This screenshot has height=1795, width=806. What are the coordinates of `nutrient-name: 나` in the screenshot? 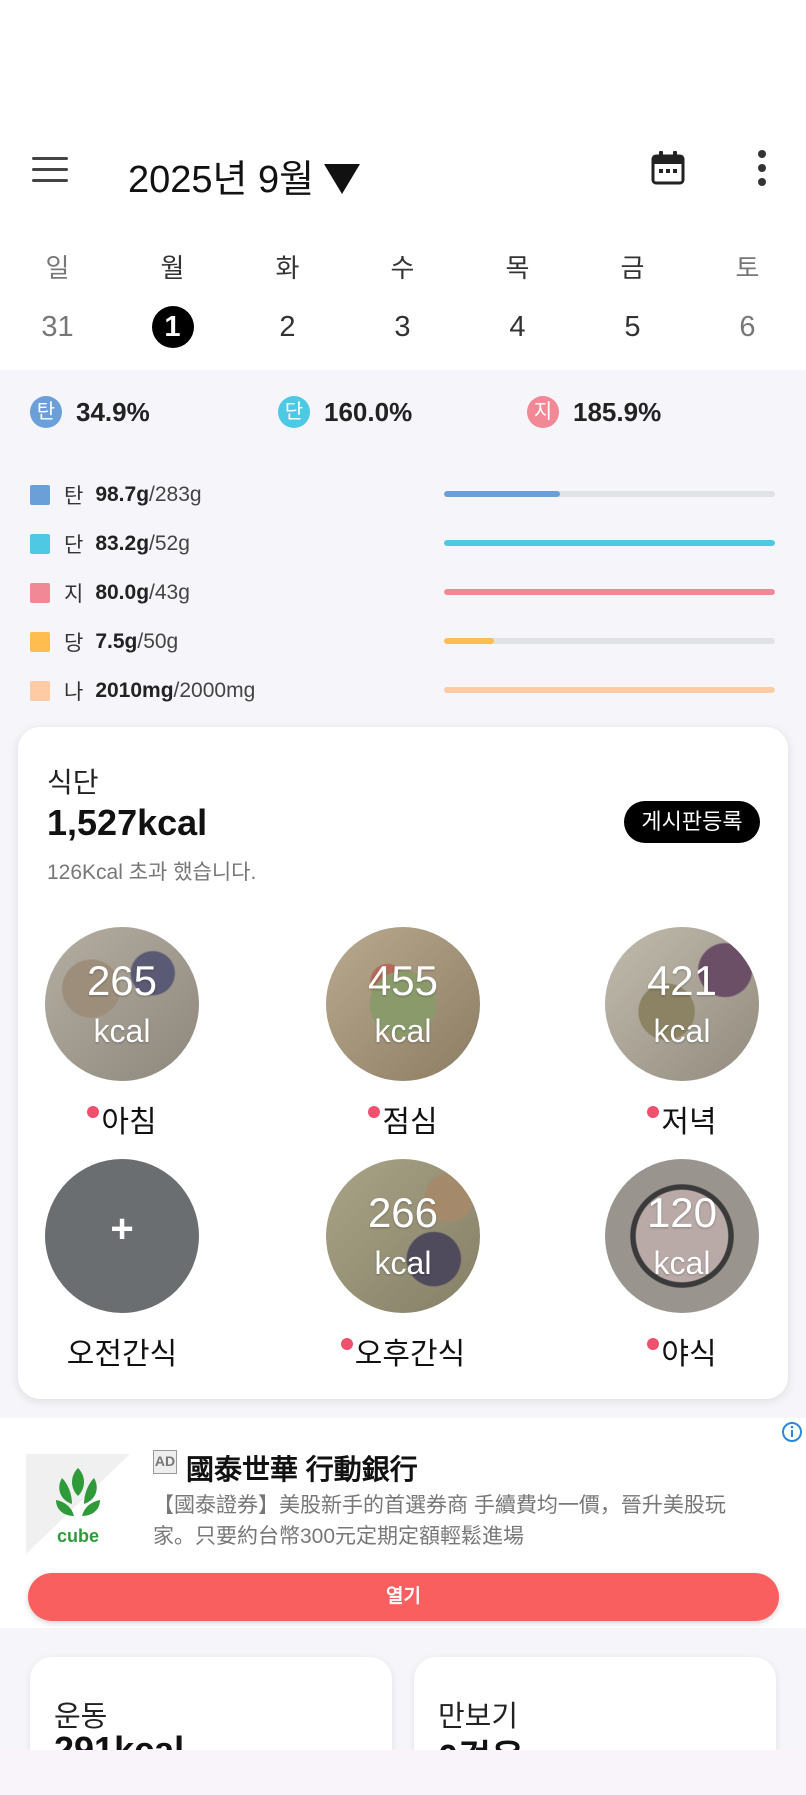 It's located at (74, 692).